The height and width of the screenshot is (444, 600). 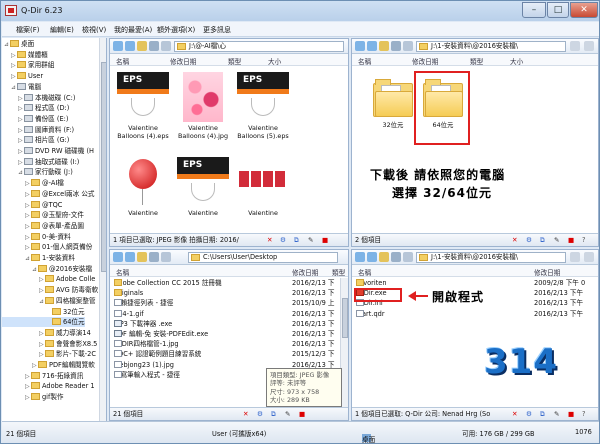 I want to click on dropdown-icon, so click(x=575, y=46).